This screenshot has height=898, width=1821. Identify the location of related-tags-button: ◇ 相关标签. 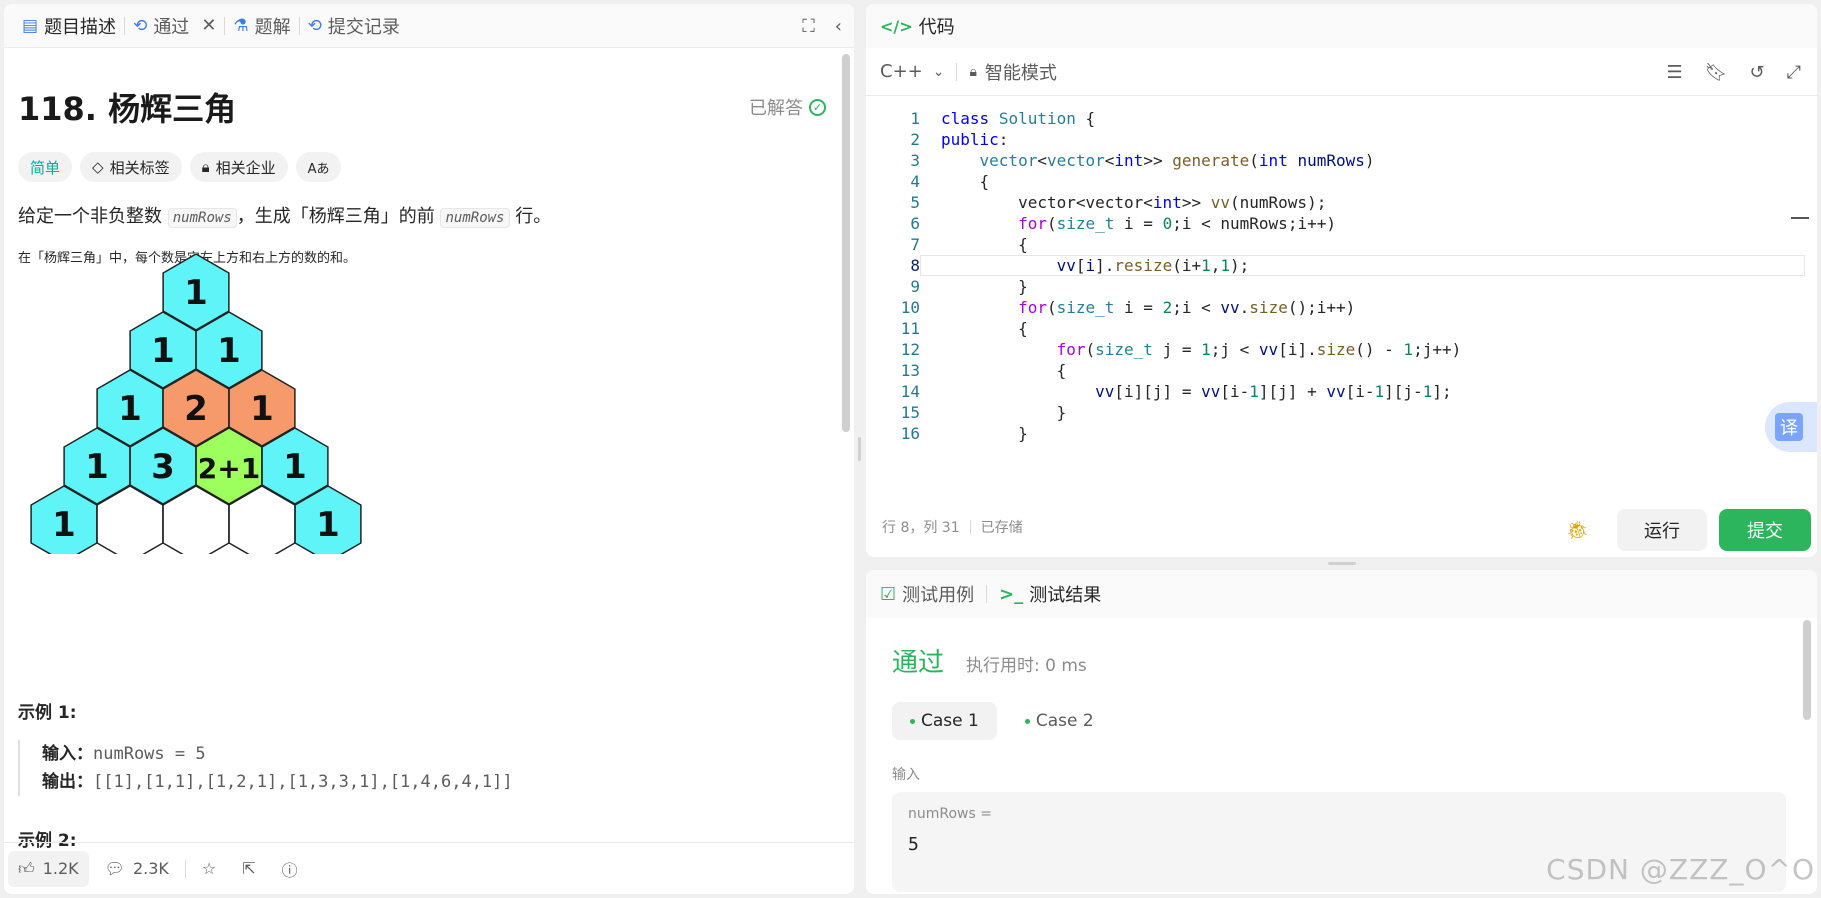
(131, 167).